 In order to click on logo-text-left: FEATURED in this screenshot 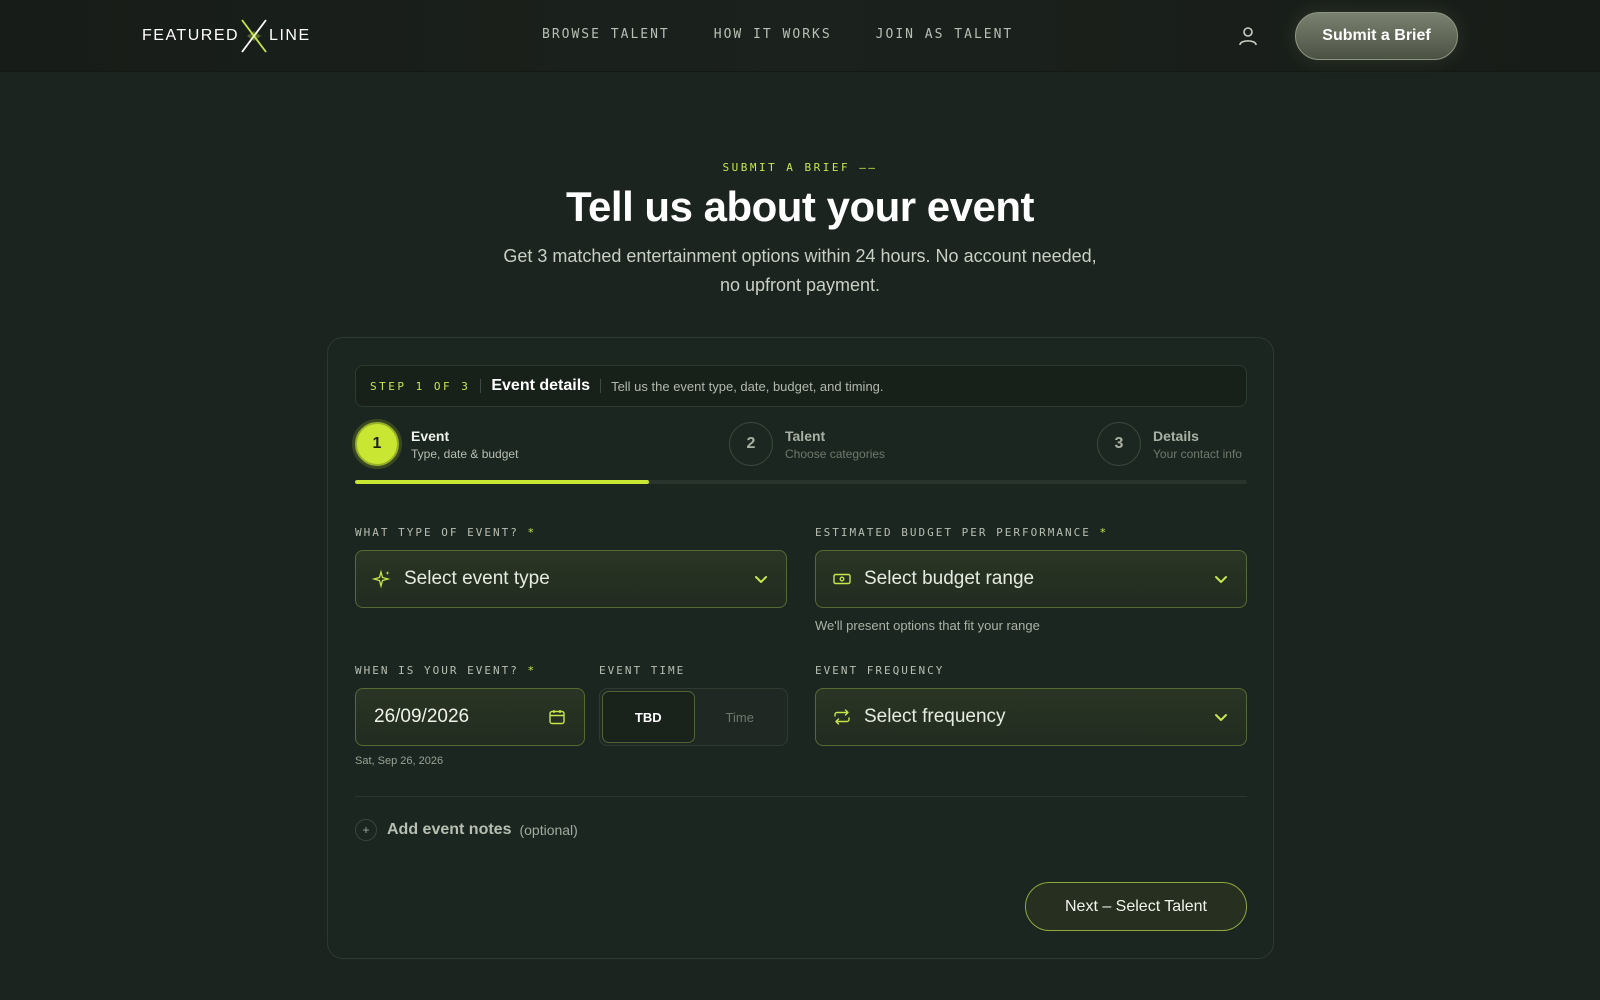, I will do `click(191, 35)`.